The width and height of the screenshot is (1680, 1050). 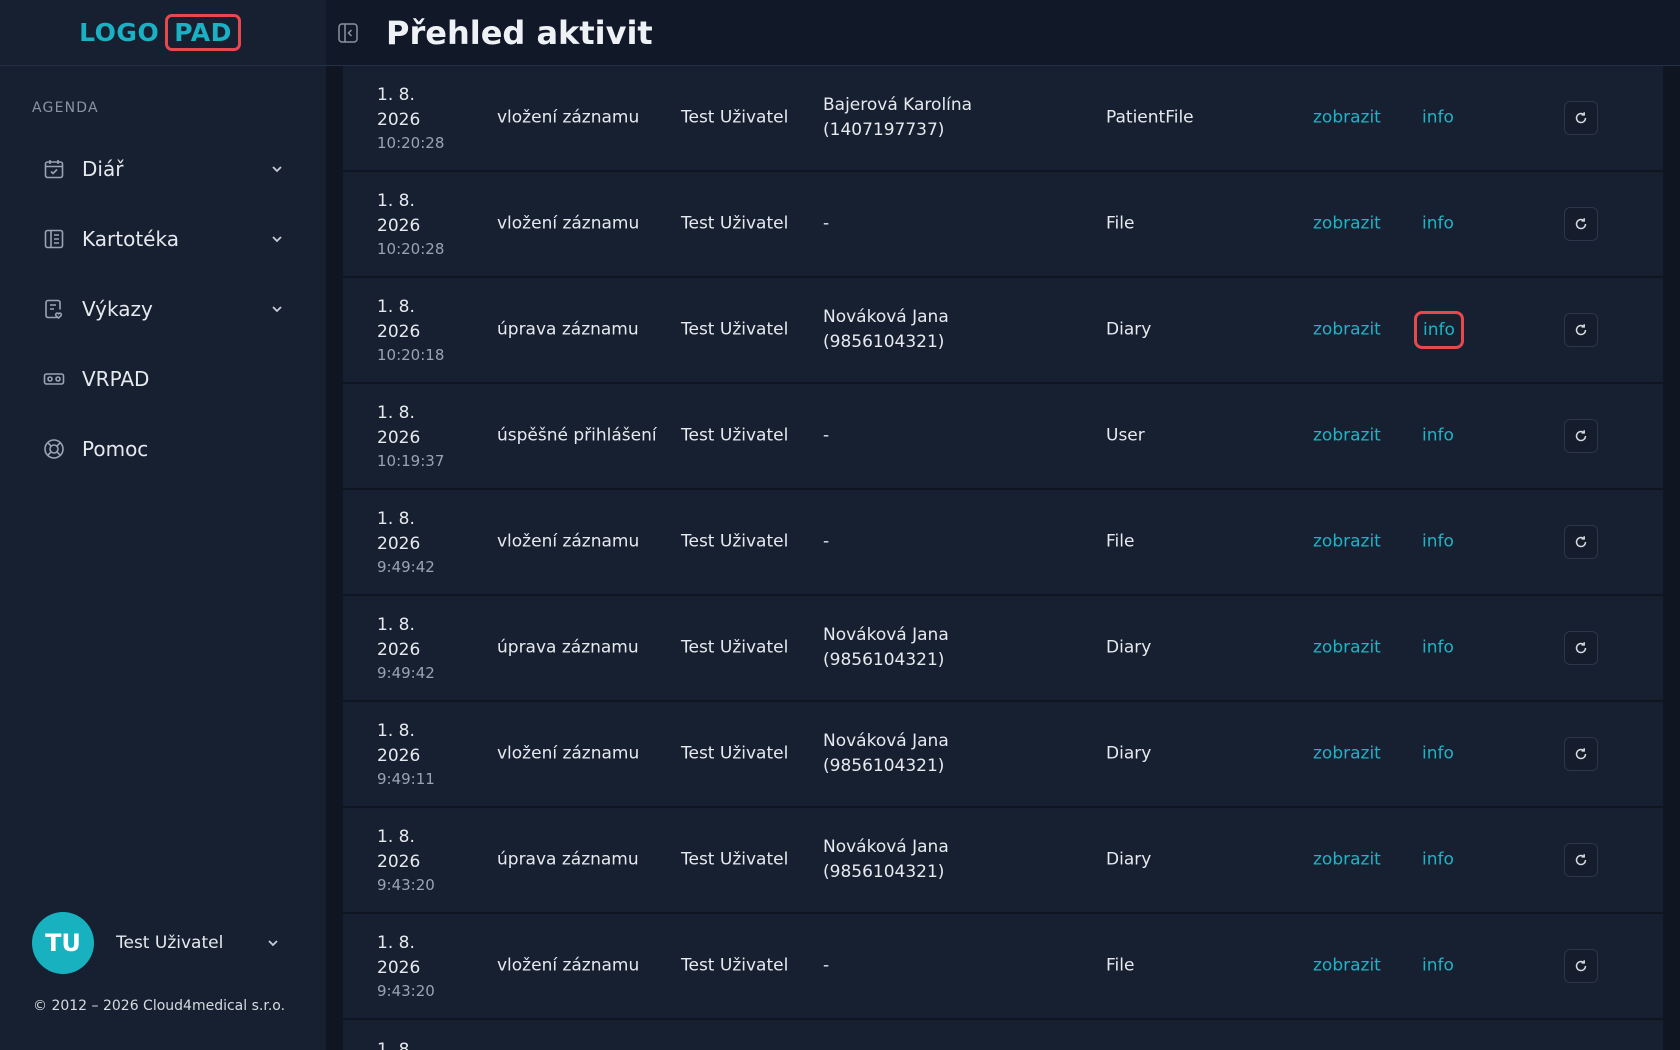 What do you see at coordinates (130, 239) in the screenshot?
I see `sidebar-item-label: Kartotéka` at bounding box center [130, 239].